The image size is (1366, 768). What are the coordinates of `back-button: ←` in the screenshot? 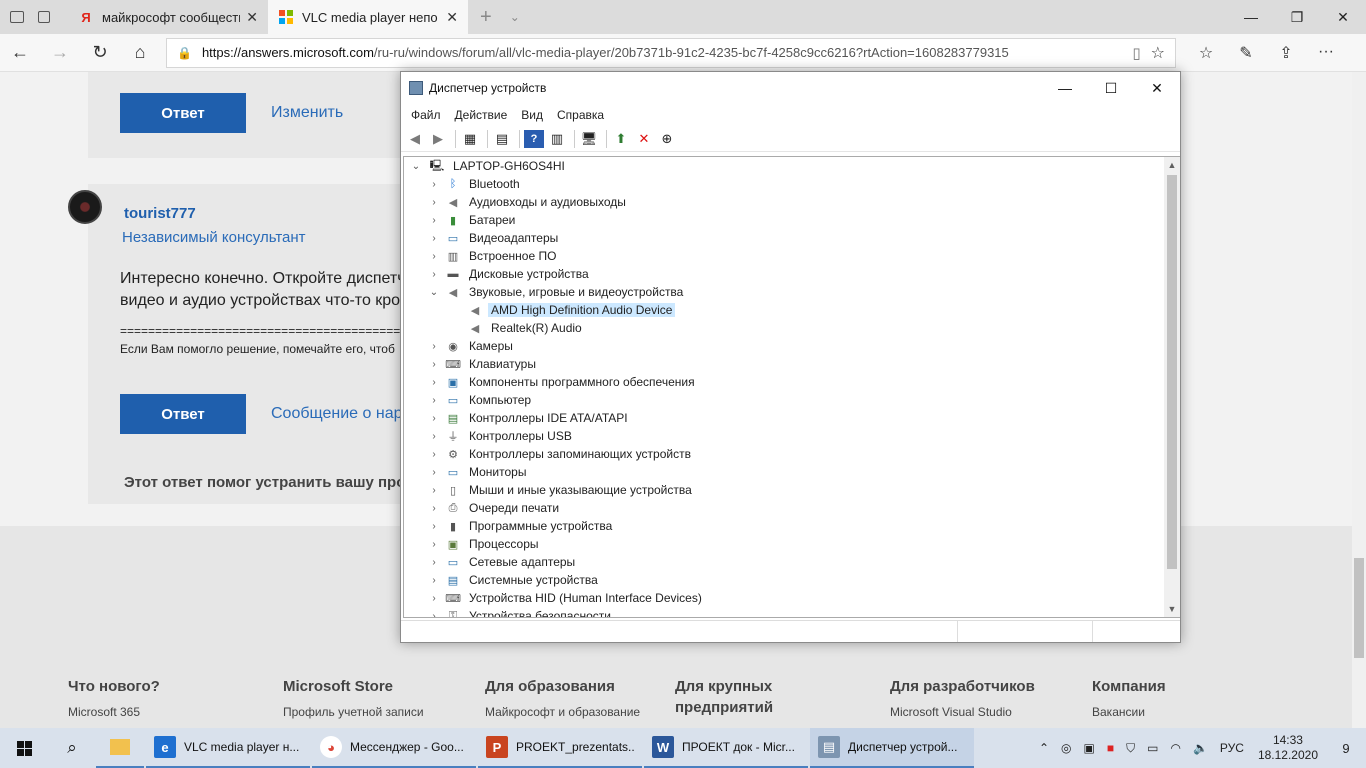 It's located at (20, 52).